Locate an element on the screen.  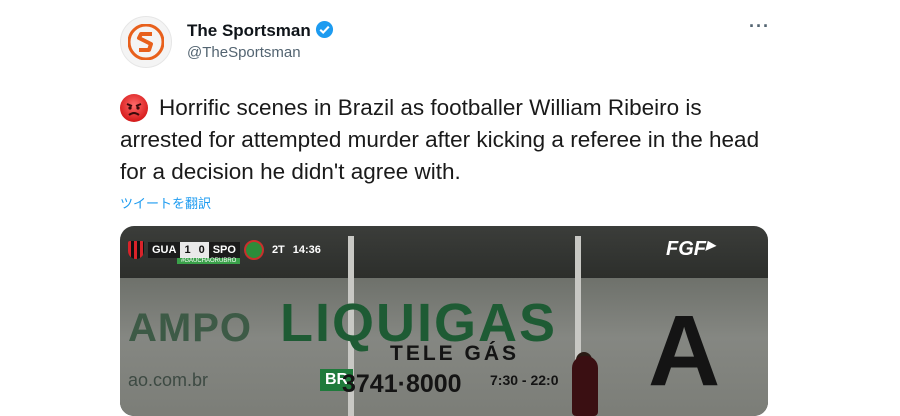
sign-hours: 7:30 - 22:0 is located at coordinates (524, 380).